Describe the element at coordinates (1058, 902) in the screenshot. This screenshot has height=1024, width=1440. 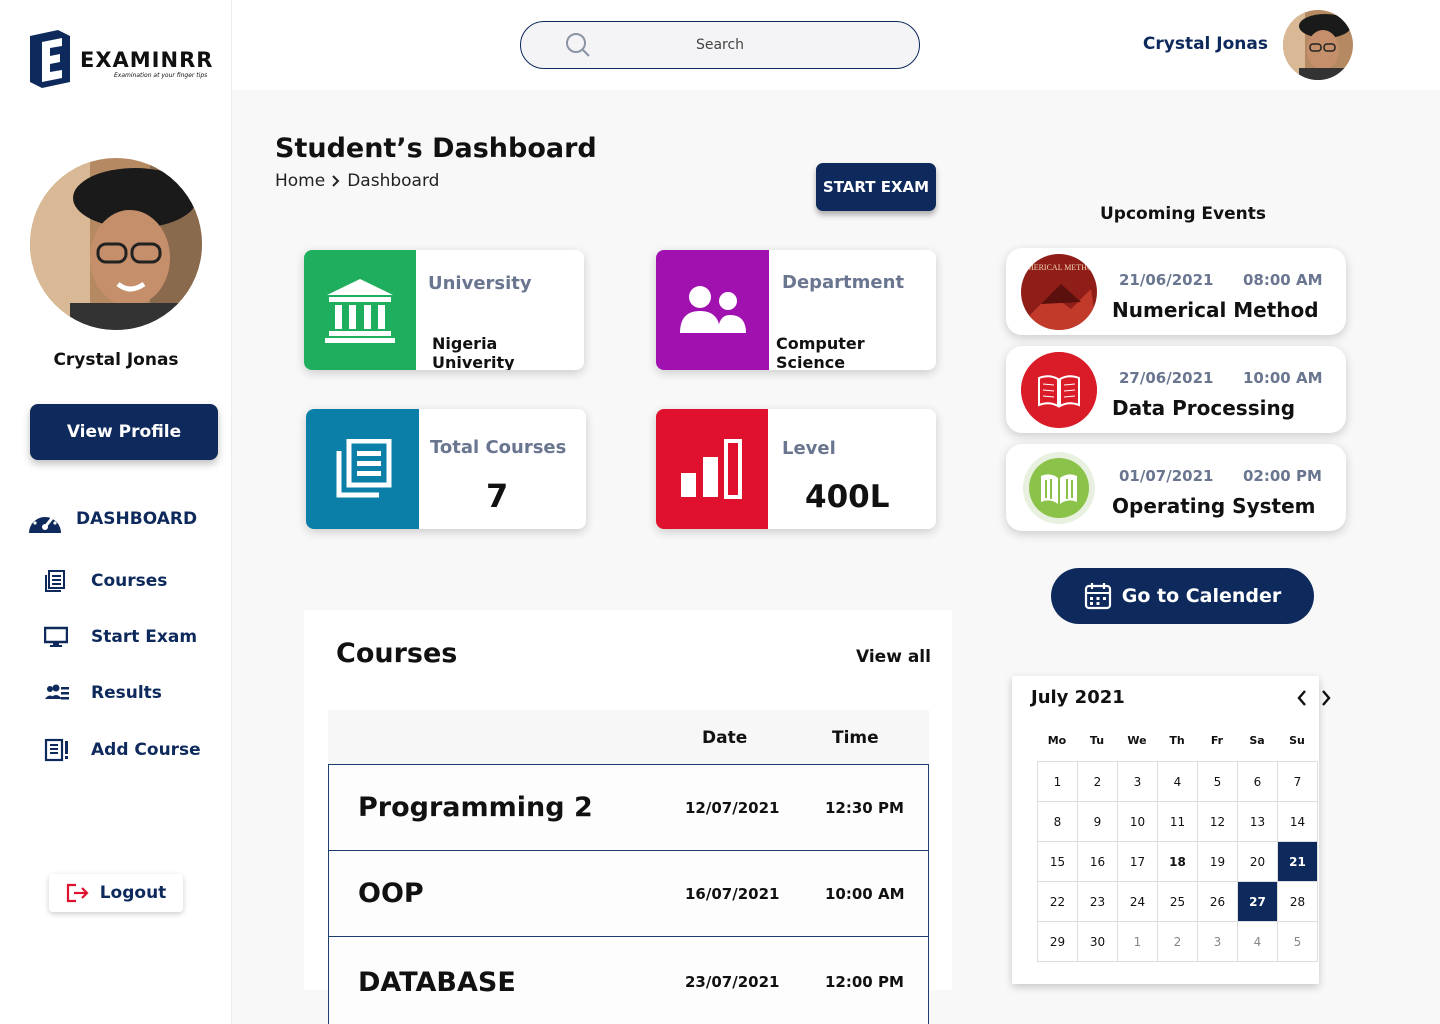
I see `calendar-day: 22` at that location.